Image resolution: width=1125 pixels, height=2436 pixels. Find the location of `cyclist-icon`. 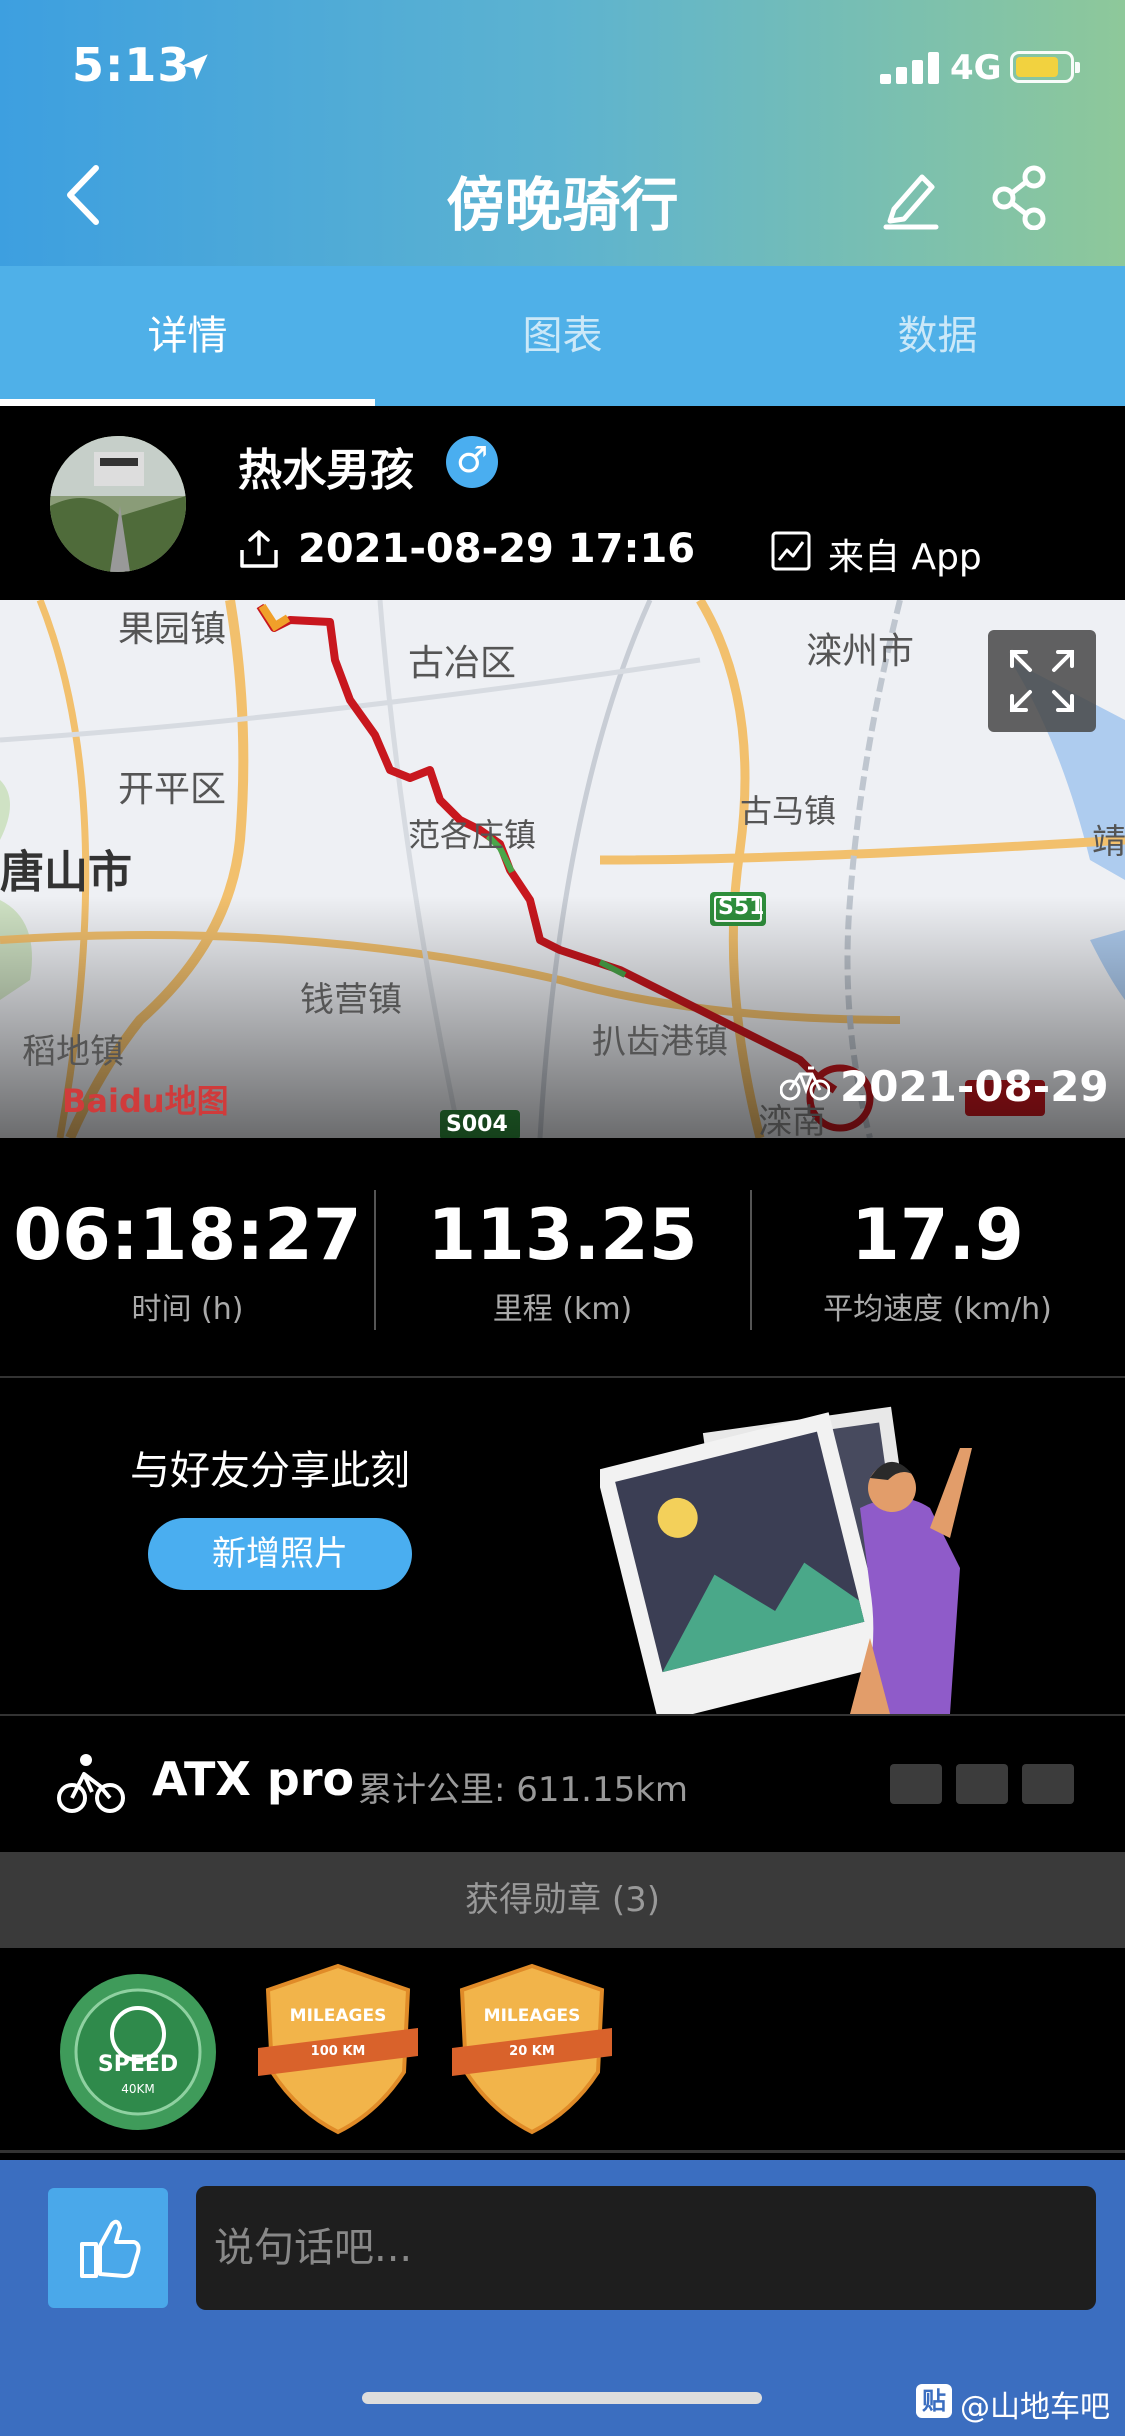

cyclist-icon is located at coordinates (91, 1783).